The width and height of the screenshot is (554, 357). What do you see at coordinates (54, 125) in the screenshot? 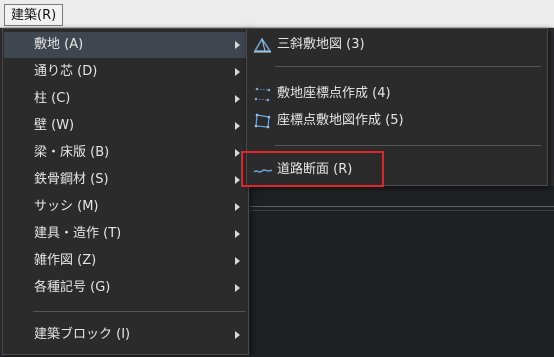
I see `menu-item-label: 壁 (W)` at bounding box center [54, 125].